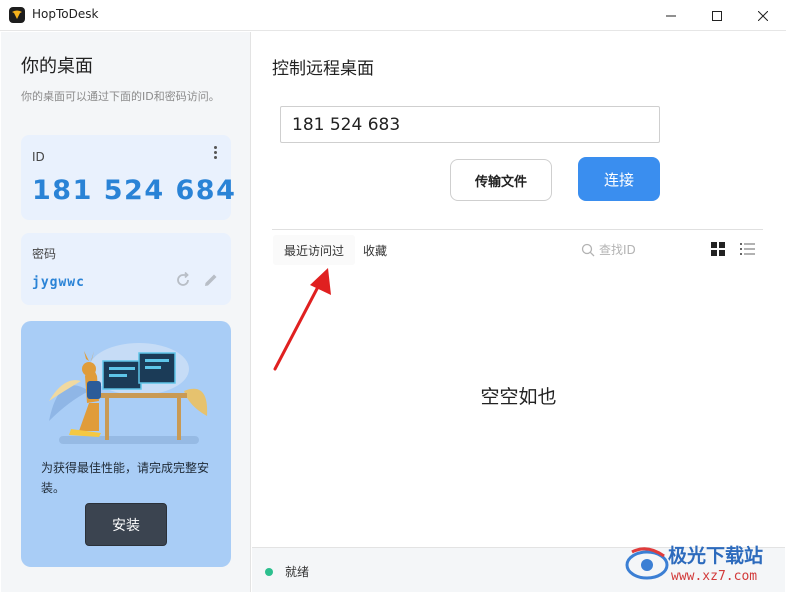 Image resolution: width=786 pixels, height=593 pixels. I want to click on promo-text: 为获得最佳性能，请完成完整安装。, so click(125, 478).